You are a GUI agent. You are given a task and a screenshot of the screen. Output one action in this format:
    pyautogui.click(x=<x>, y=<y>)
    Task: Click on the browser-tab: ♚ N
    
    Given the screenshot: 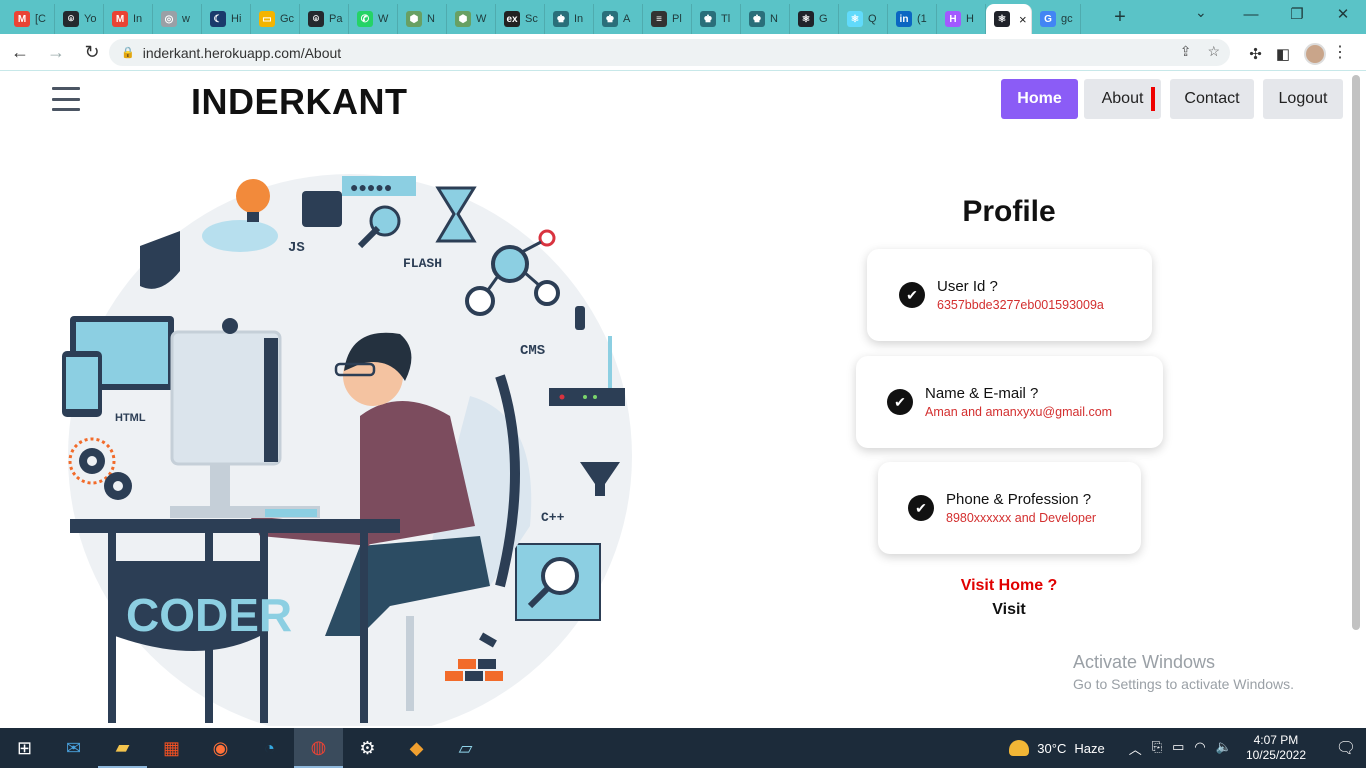 What is the action you would take?
    pyautogui.click(x=765, y=19)
    